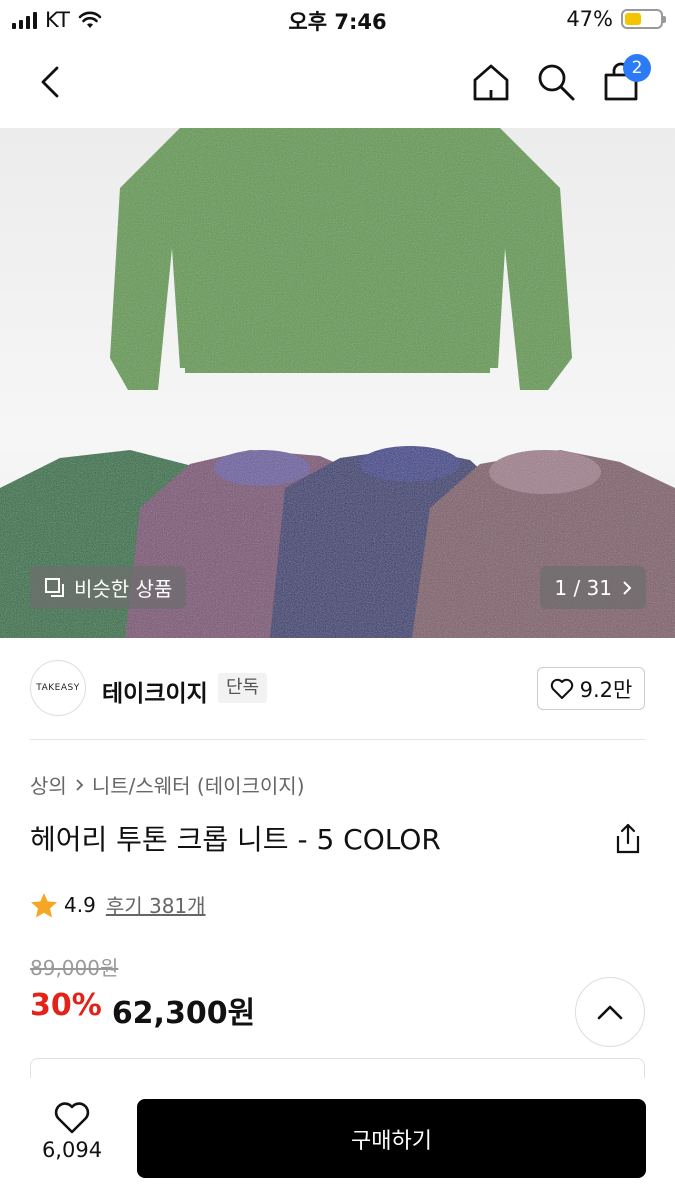  I want to click on battery-percent: 47%, so click(589, 19).